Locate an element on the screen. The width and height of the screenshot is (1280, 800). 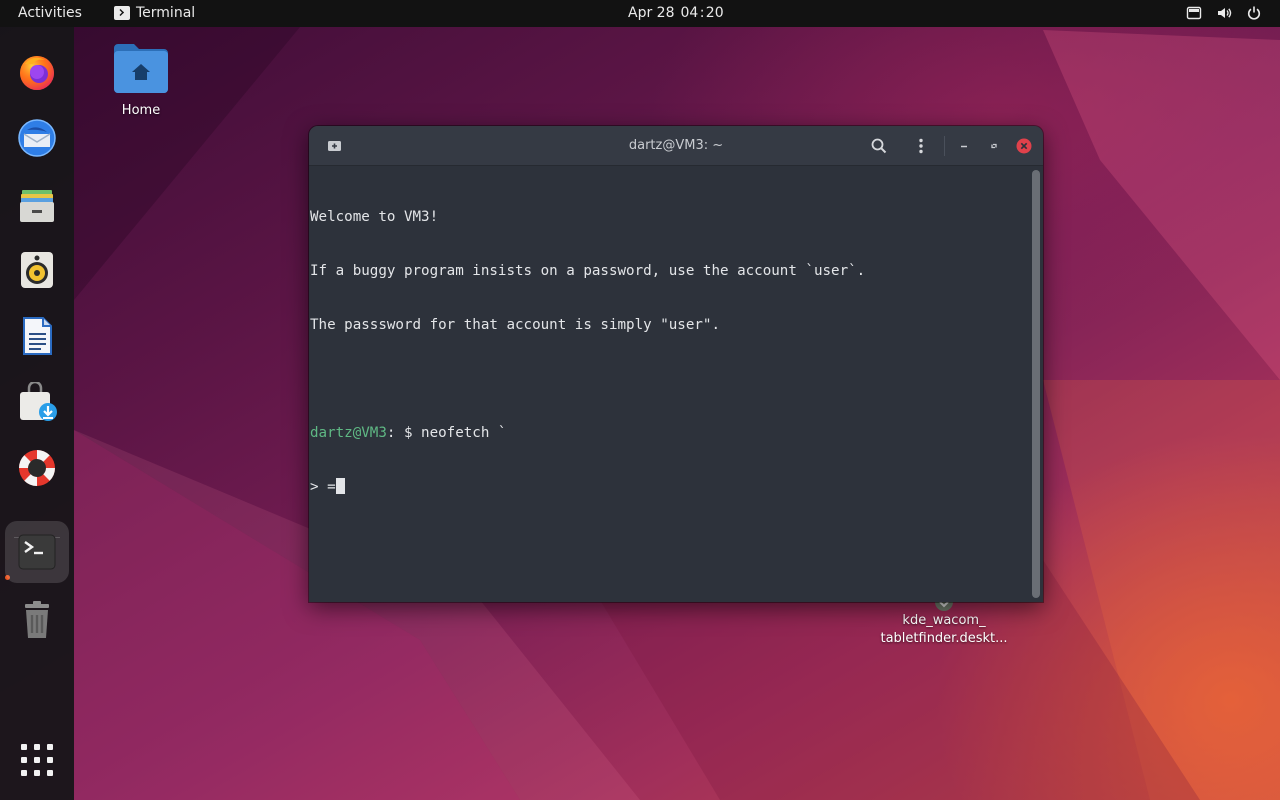
close-icon is located at coordinates (1024, 146).